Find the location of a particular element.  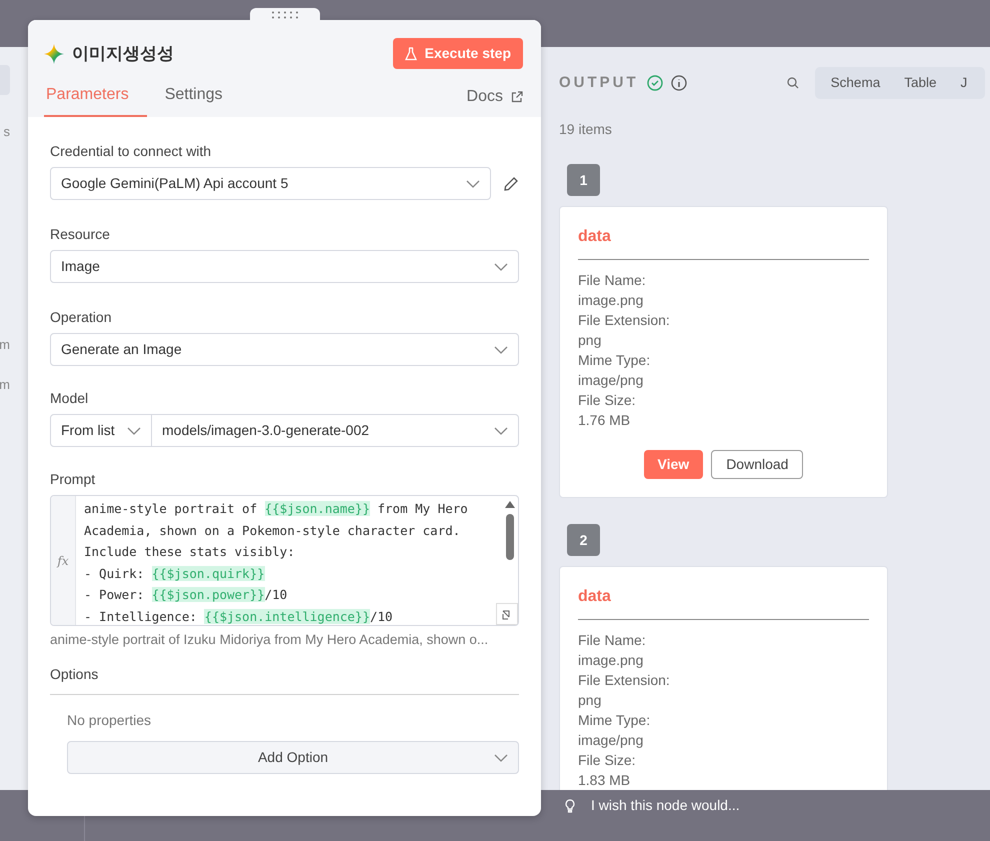

tab: Settings is located at coordinates (193, 97).